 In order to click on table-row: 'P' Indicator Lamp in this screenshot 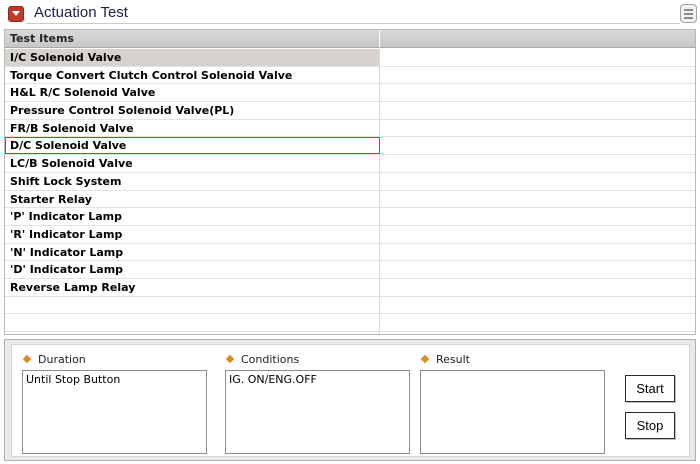, I will do `click(350, 217)`.